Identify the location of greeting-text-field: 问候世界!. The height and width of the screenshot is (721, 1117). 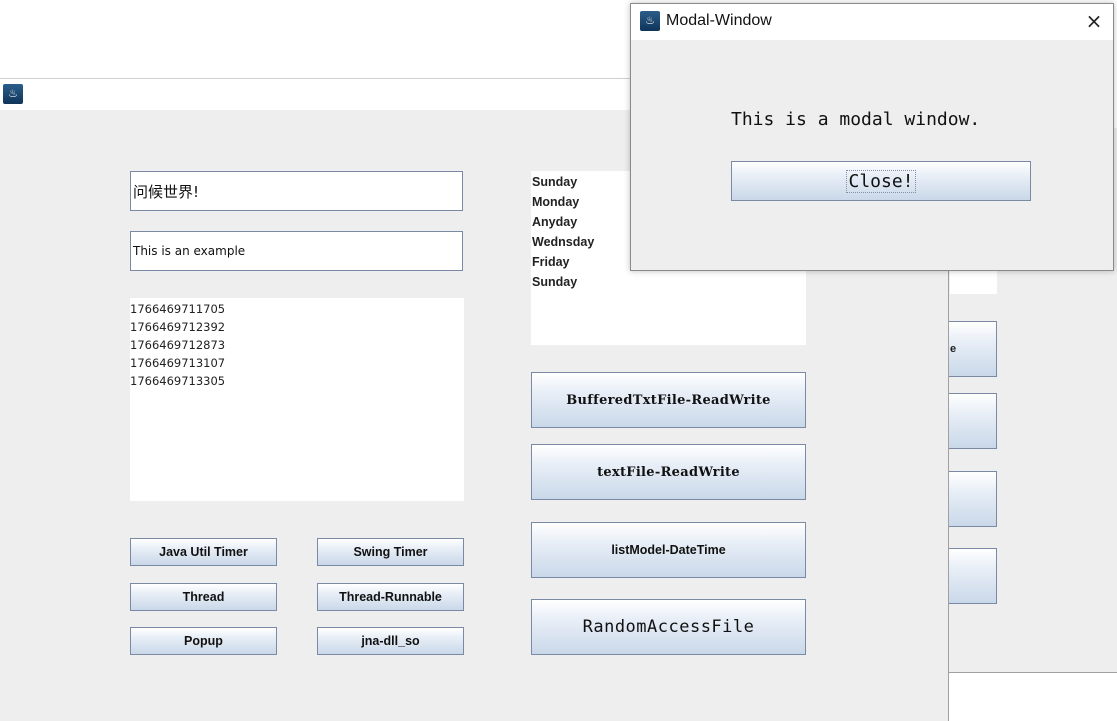
(296, 191).